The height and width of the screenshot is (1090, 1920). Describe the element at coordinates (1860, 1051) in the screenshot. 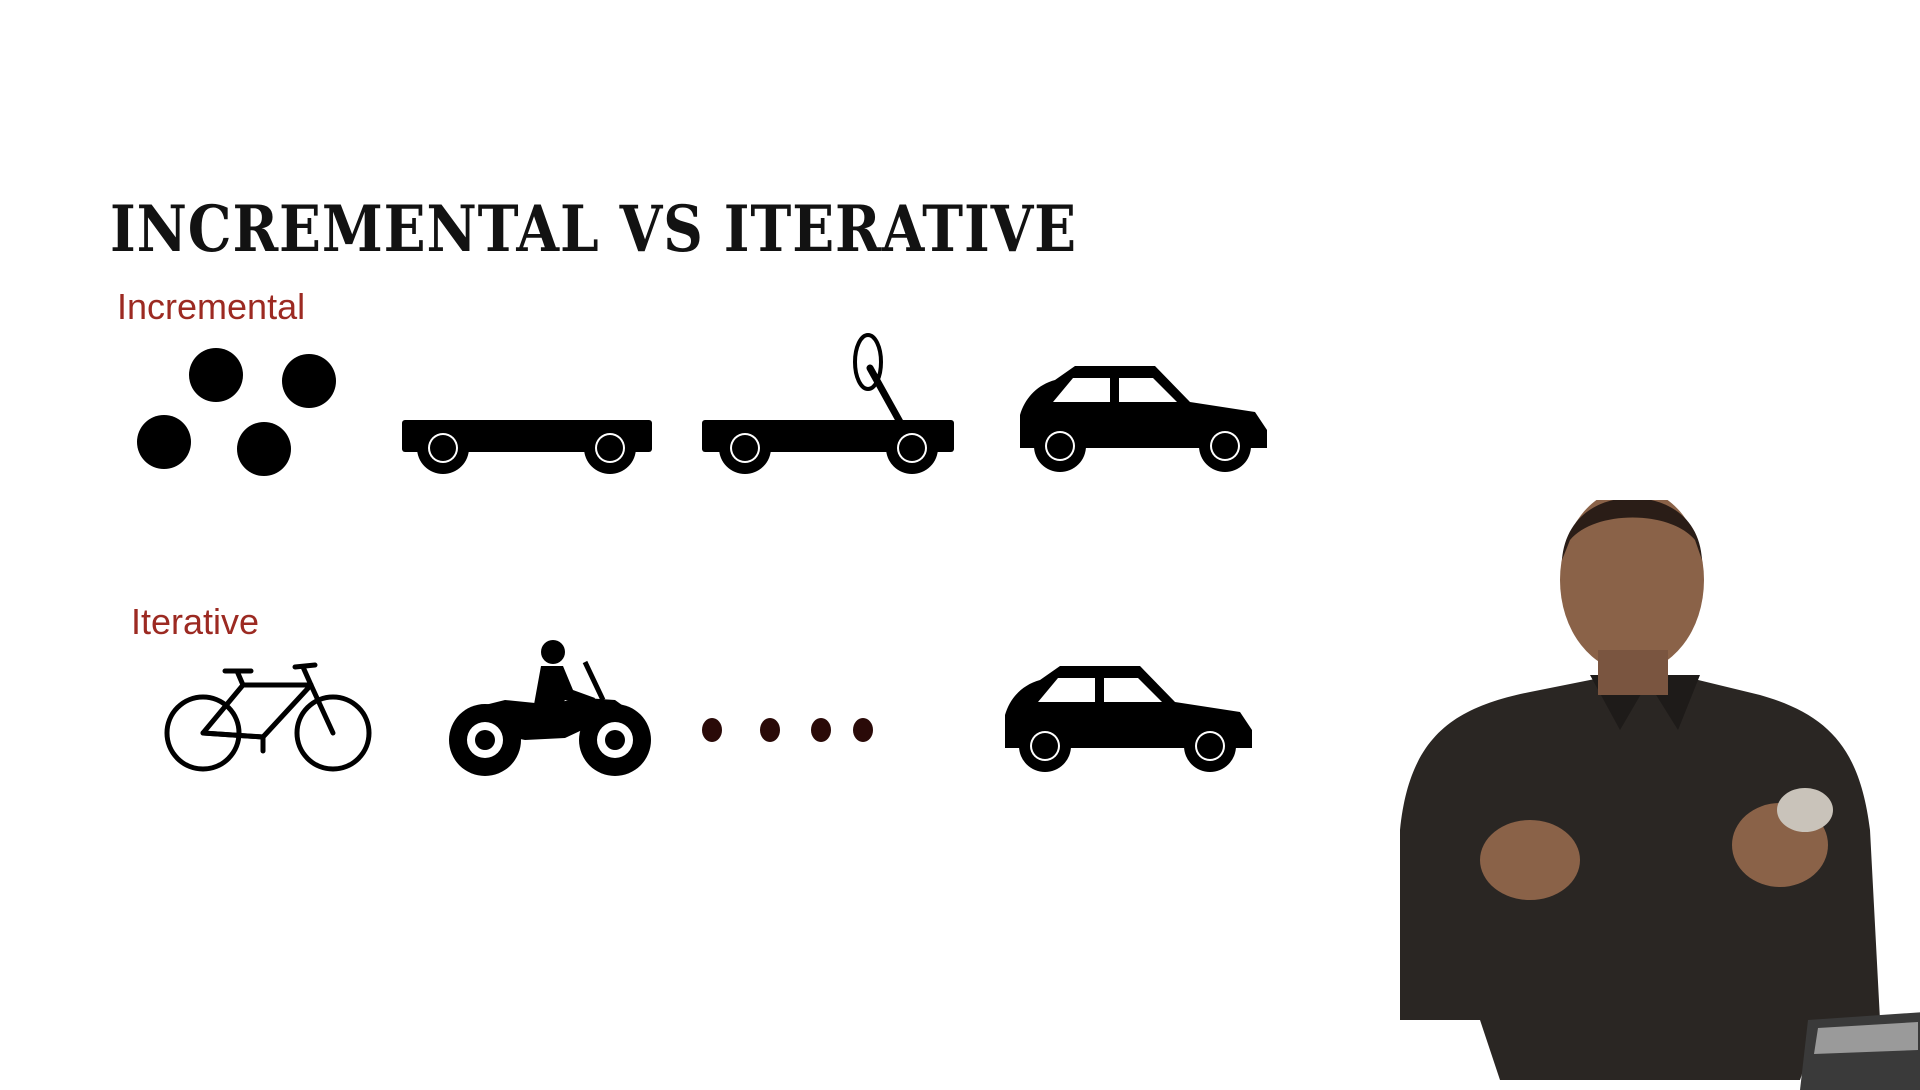

I see `laptop-icon` at that location.